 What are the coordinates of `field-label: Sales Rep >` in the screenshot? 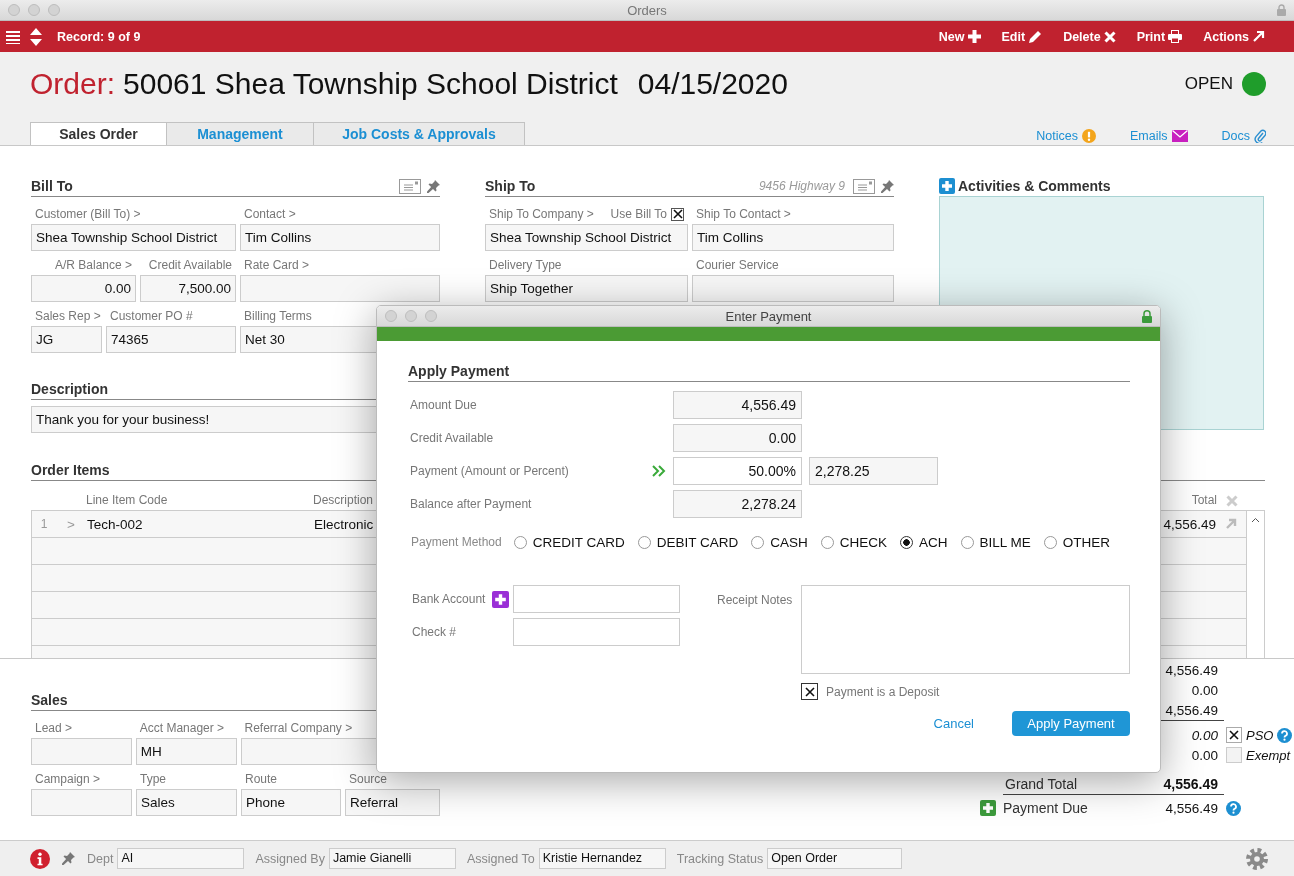 It's located at (68, 316).